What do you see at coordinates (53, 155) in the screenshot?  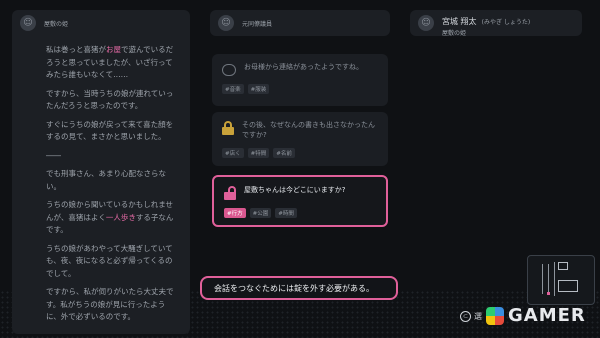 I see `dialogue-paragraph: ――` at bounding box center [53, 155].